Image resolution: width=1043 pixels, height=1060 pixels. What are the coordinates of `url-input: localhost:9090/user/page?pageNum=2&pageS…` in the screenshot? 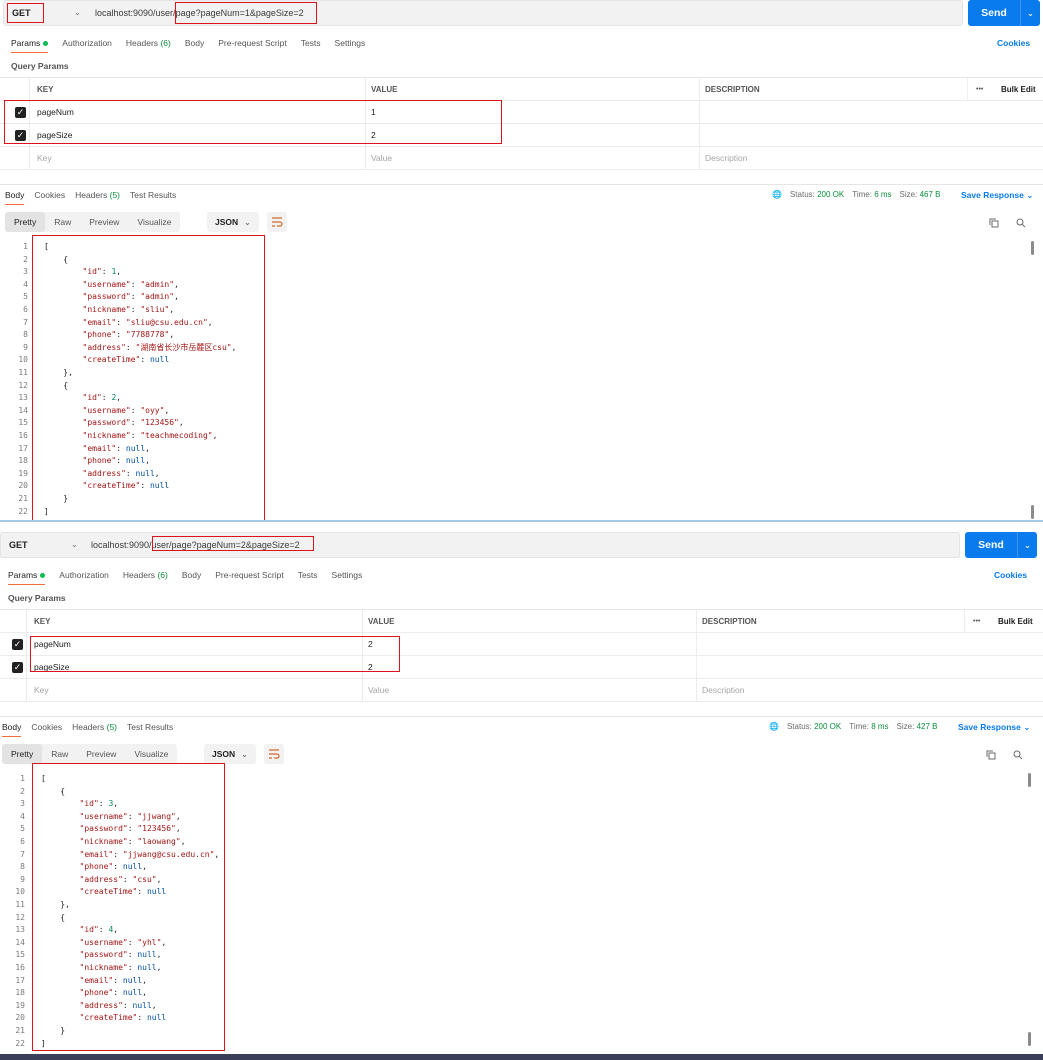 It's located at (195, 545).